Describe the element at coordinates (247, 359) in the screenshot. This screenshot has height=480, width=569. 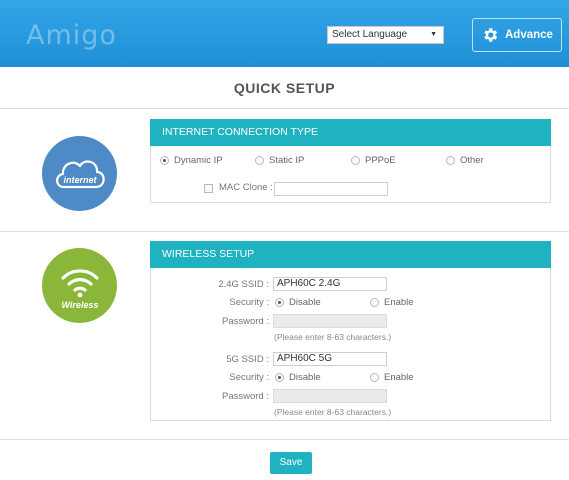
I see `ssid-5g-label: 5G SSID :` at that location.